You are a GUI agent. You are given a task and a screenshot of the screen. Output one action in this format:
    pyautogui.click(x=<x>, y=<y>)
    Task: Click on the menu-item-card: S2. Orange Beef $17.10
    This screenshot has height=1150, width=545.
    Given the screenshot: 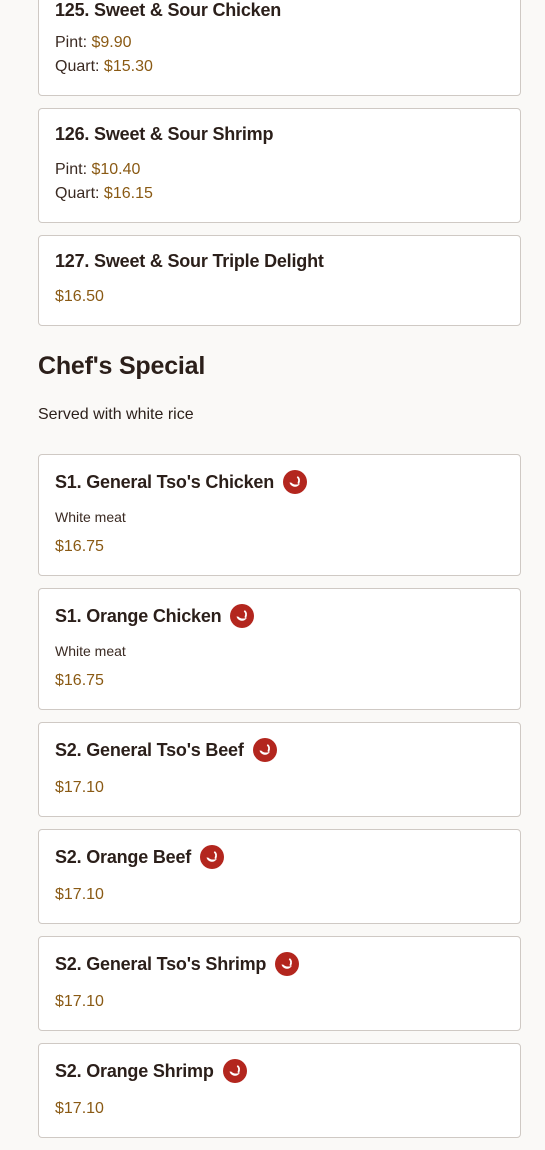 What is the action you would take?
    pyautogui.click(x=279, y=876)
    